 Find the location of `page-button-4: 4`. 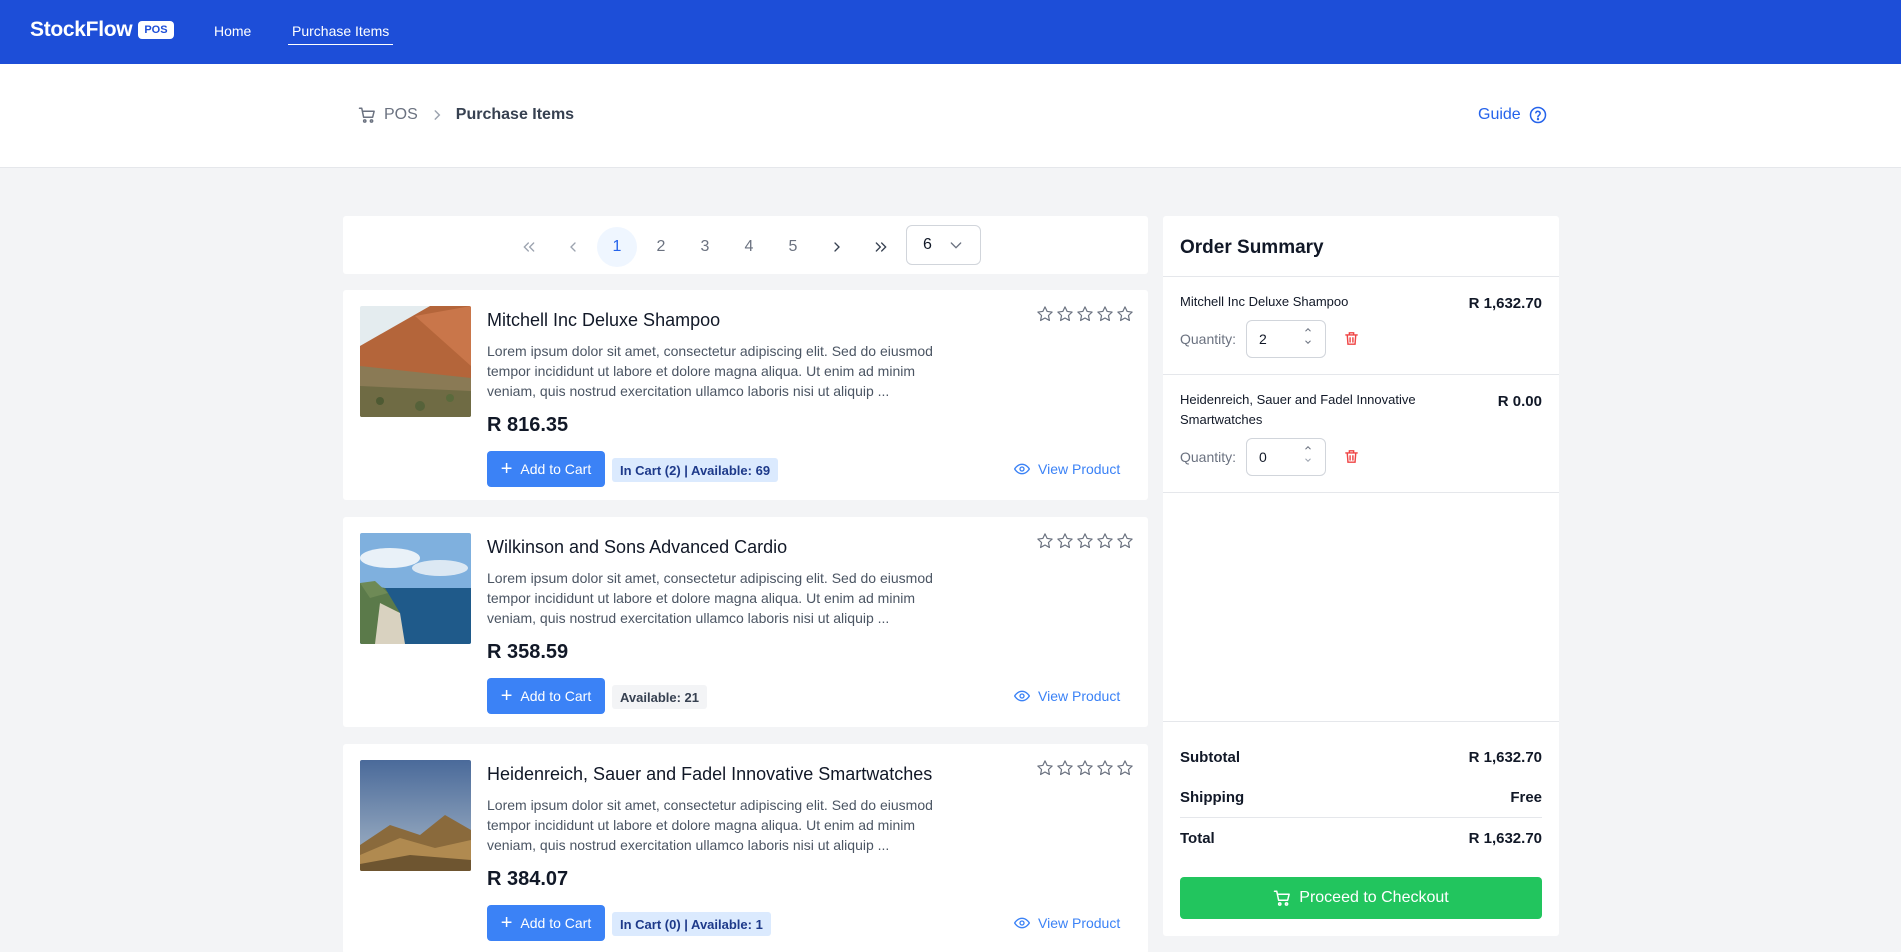

page-button-4: 4 is located at coordinates (749, 247).